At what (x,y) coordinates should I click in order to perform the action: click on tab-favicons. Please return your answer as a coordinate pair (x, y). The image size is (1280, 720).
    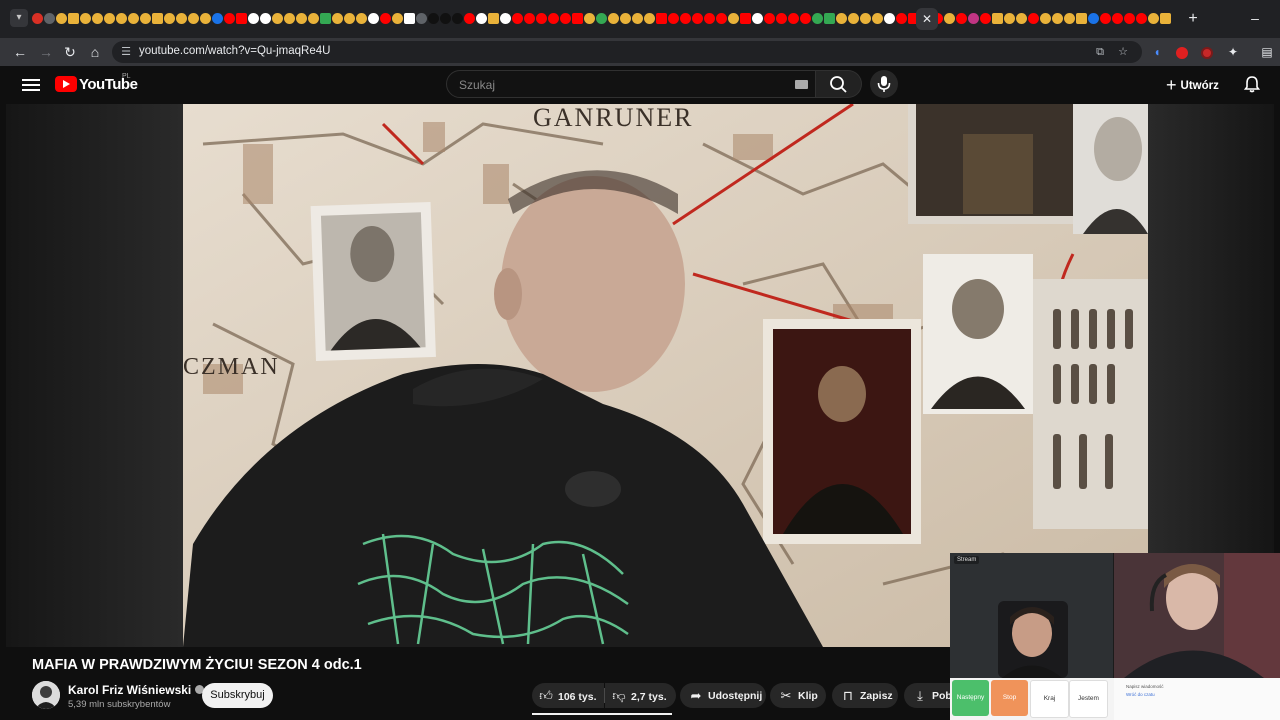
    Looking at the image, I should click on (602, 19).